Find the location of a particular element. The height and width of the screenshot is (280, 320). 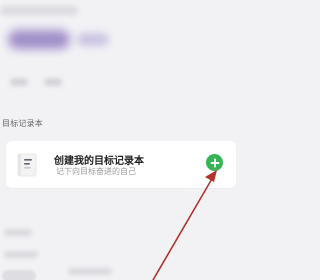

card-title: 创建我的目标记录本 is located at coordinates (99, 161).